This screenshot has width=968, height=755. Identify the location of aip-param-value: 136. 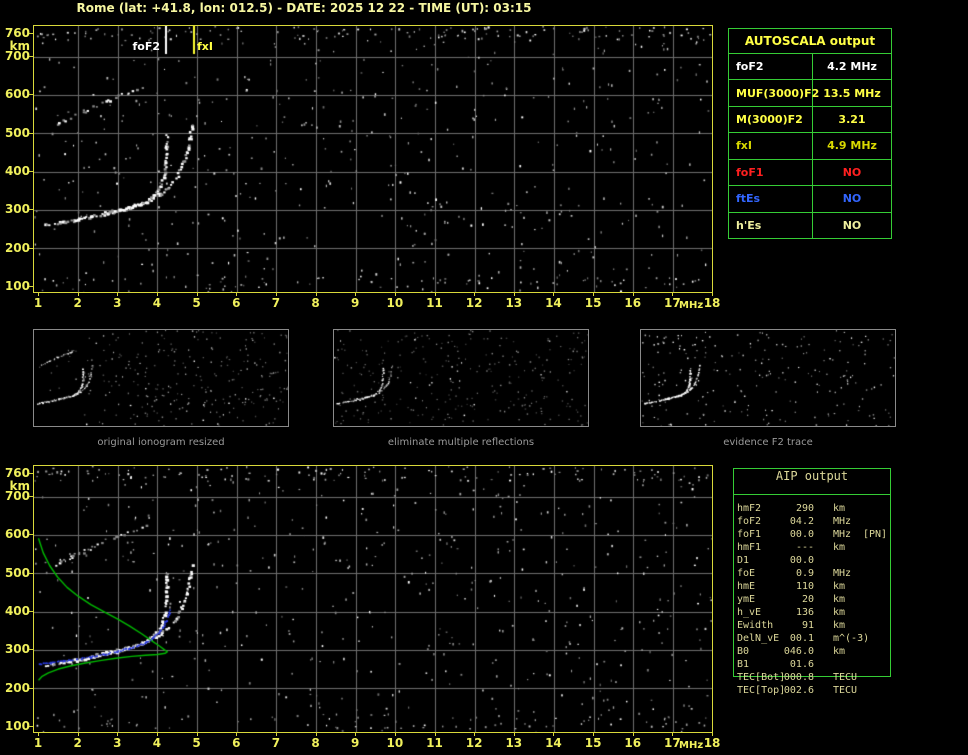
(804, 612).